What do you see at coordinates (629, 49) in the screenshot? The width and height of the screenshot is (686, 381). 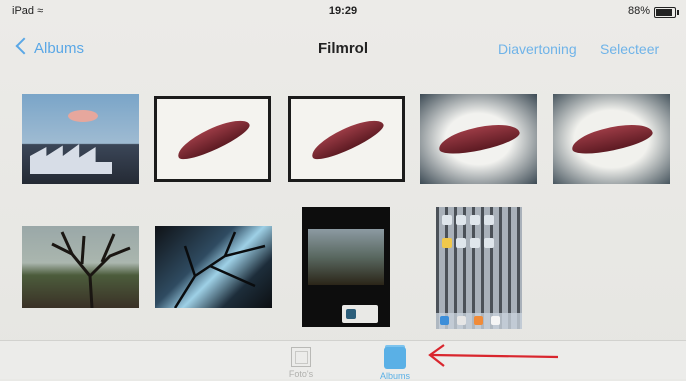 I see `select-button: Selecteer` at bounding box center [629, 49].